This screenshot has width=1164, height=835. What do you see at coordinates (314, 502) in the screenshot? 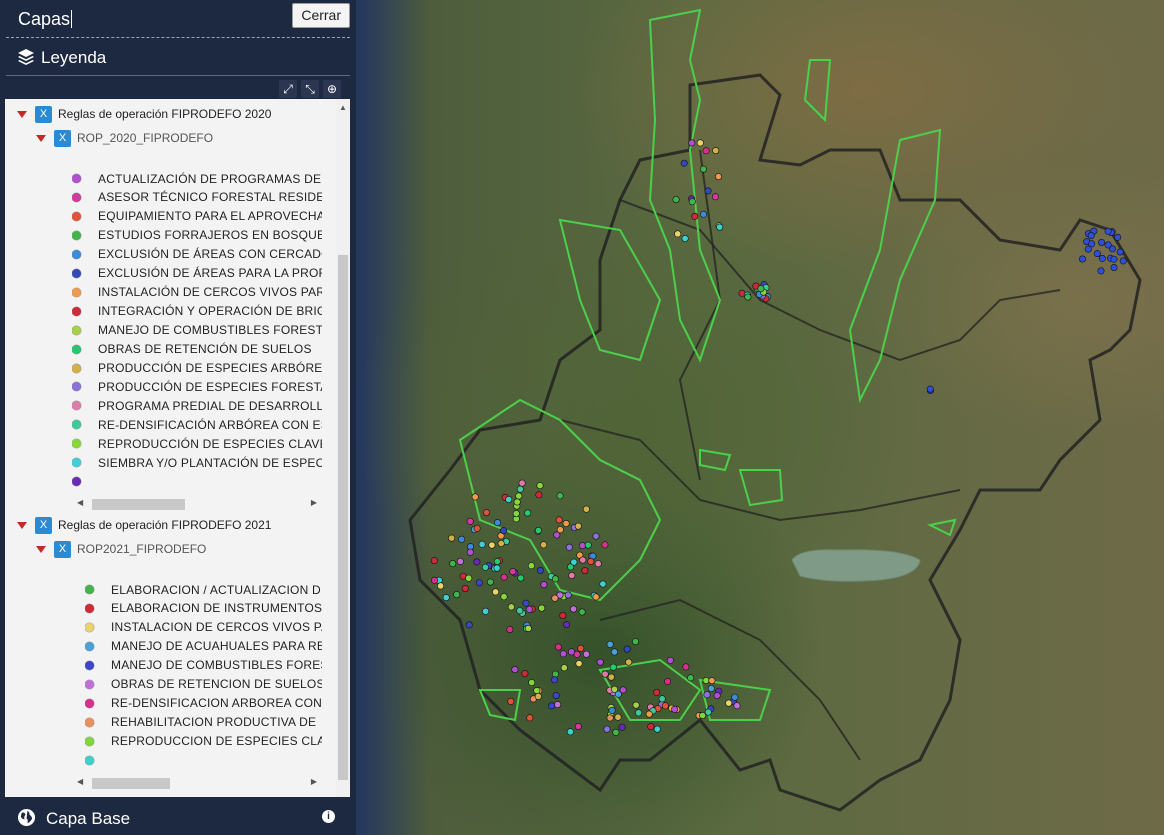
I see `scroll-right-icon: ▶` at bounding box center [314, 502].